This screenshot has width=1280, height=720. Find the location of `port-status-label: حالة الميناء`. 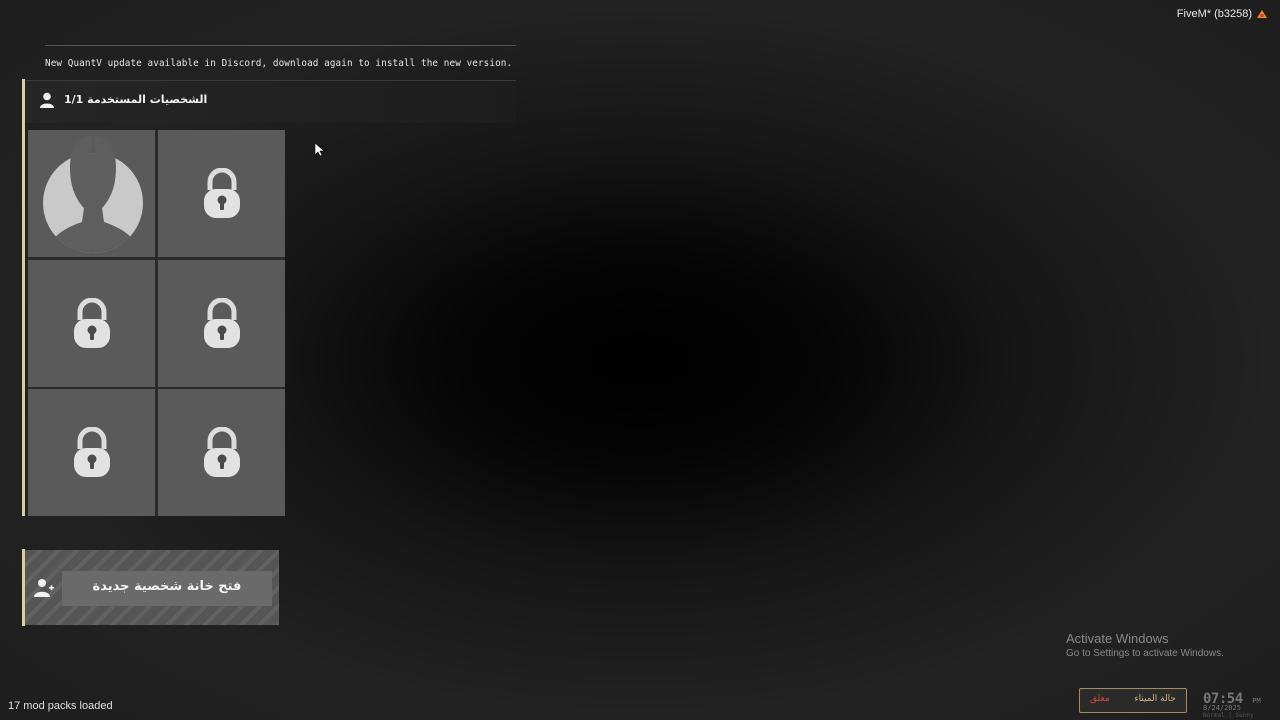

port-status-label: حالة الميناء is located at coordinates (1155, 699).